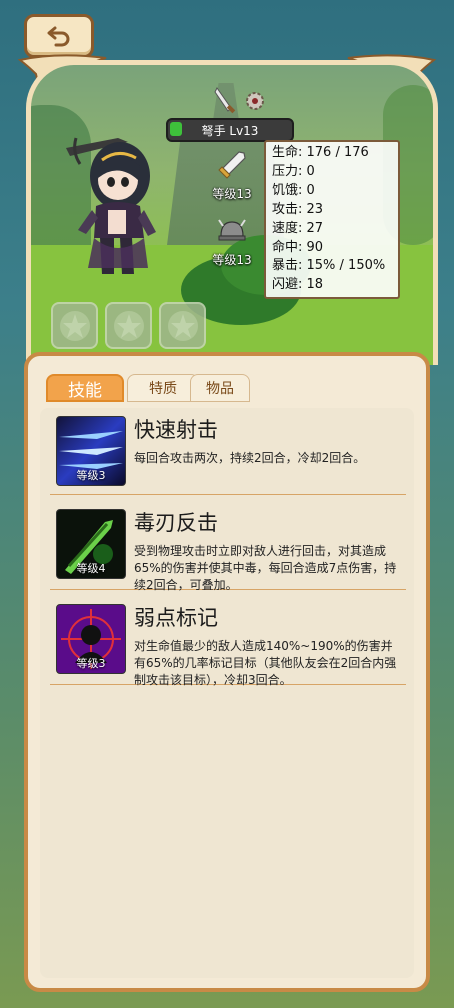  I want to click on hp-indicator, so click(176, 129).